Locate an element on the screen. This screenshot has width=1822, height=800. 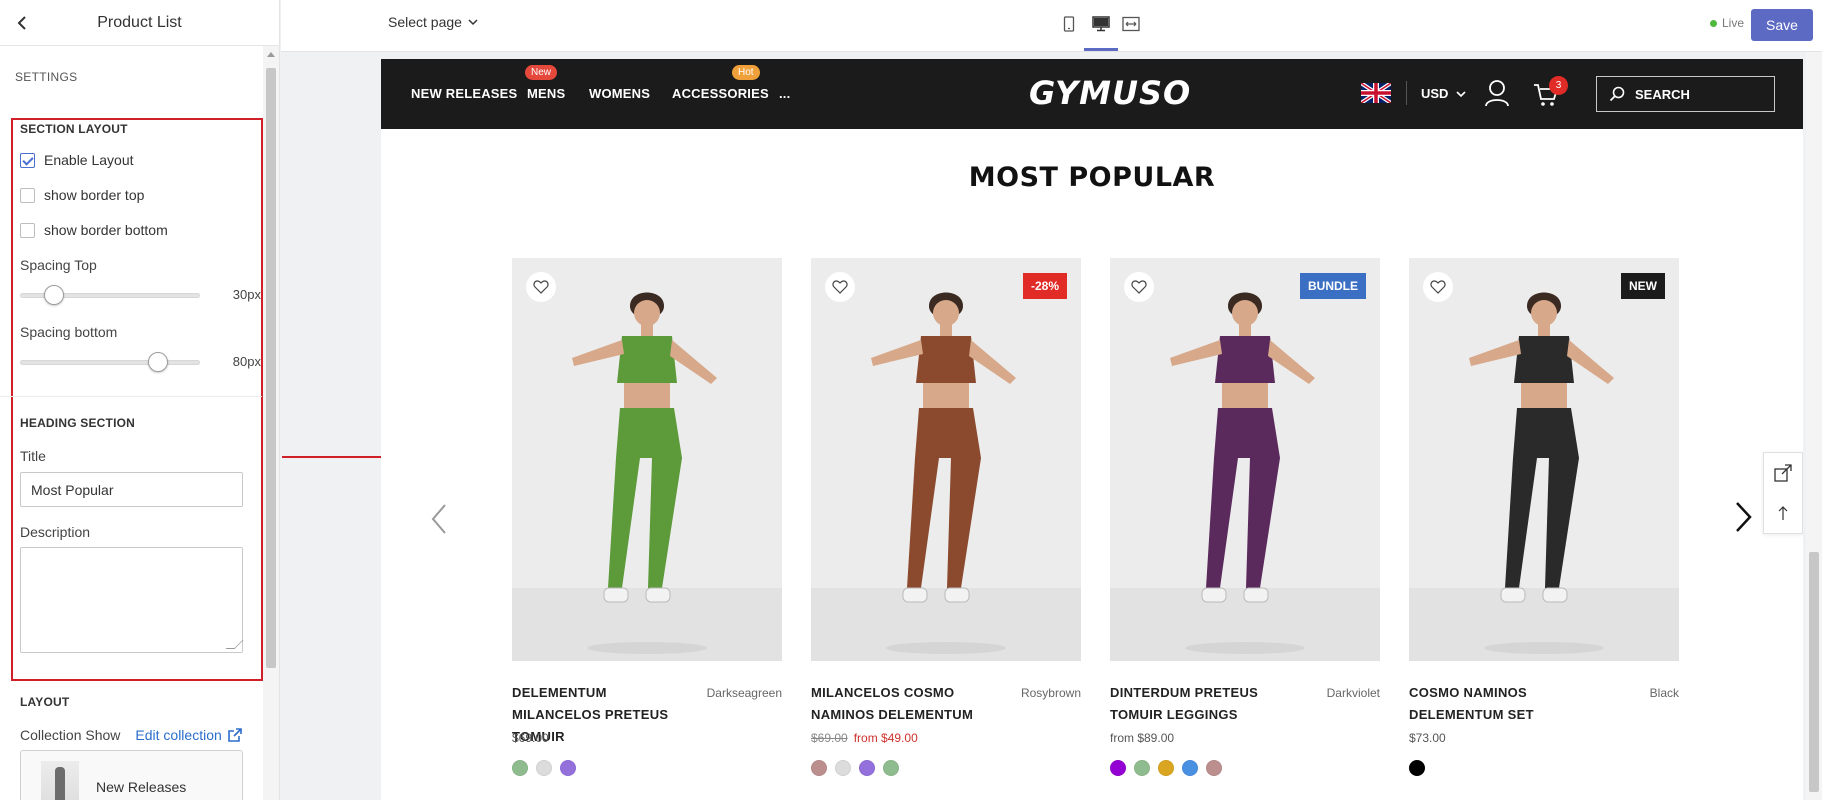
nav-item-new-releases: NEW RELEASES is located at coordinates (464, 93).